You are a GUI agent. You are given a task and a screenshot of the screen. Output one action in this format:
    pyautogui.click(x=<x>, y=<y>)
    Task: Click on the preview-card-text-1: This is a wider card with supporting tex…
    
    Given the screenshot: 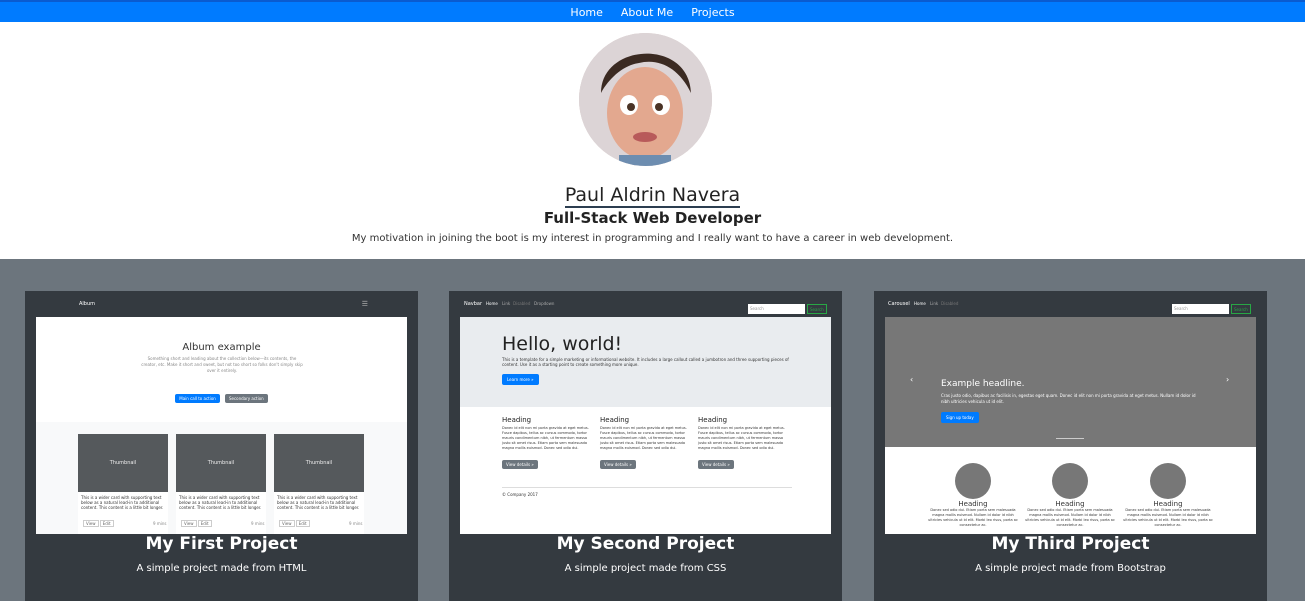 What is the action you would take?
    pyautogui.click(x=123, y=513)
    